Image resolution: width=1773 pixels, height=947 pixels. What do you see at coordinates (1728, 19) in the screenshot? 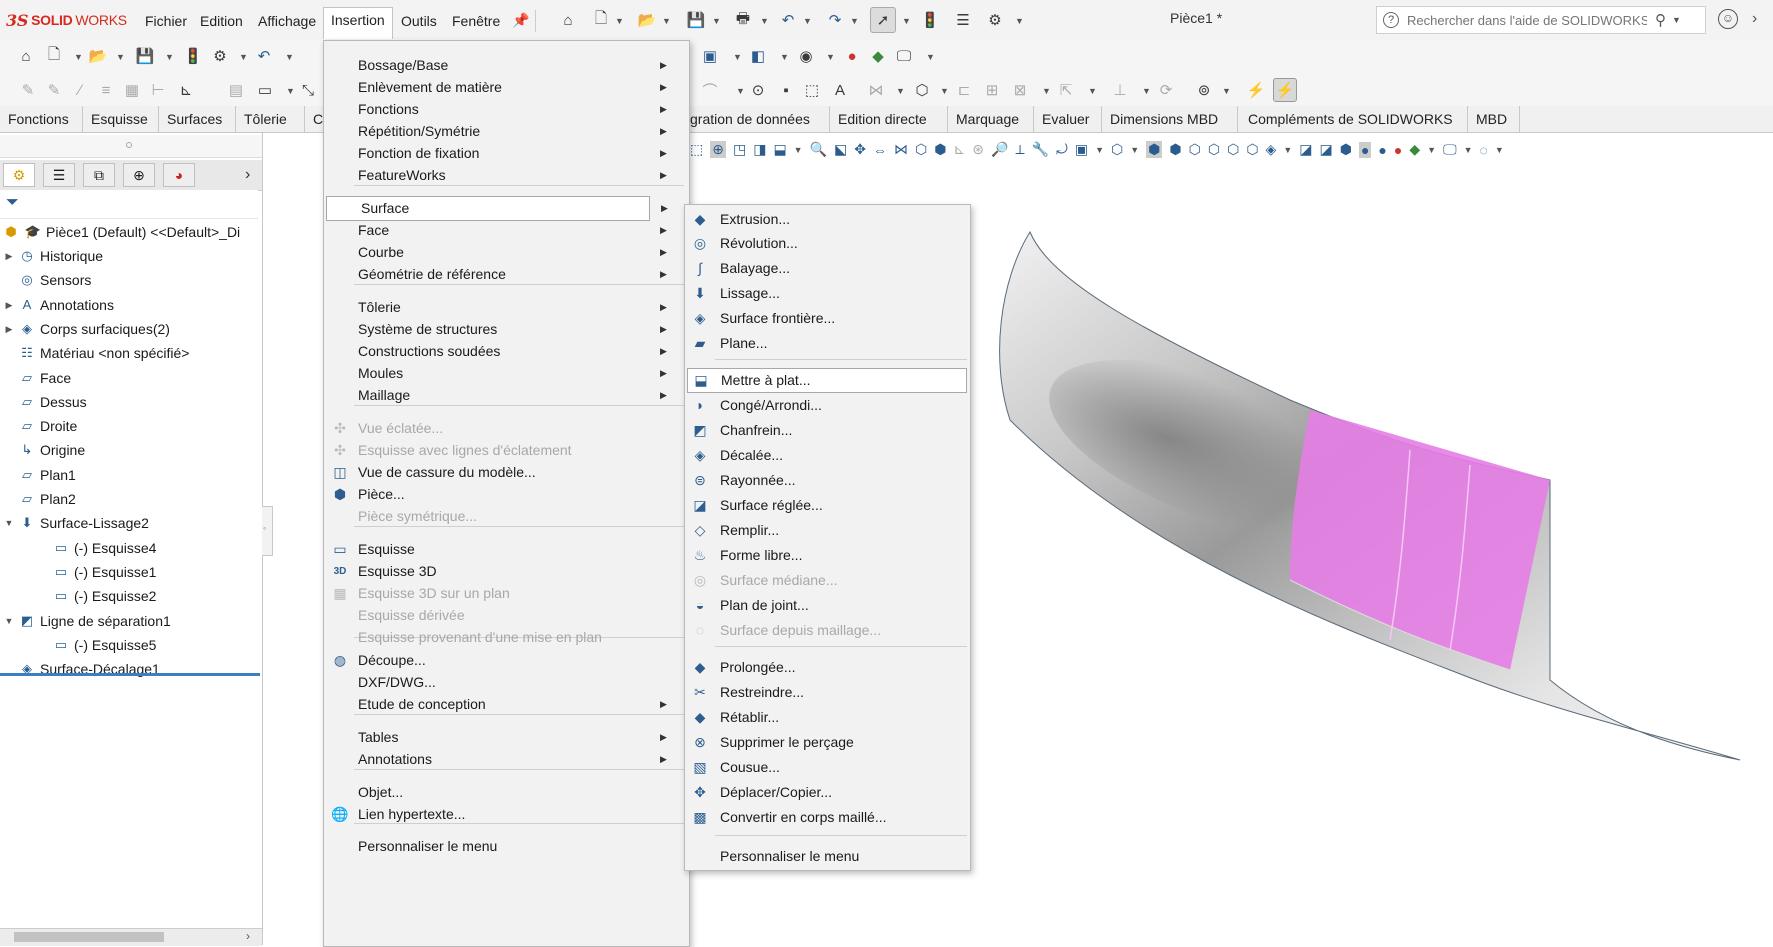
I see `user-account-icon: ☺` at bounding box center [1728, 19].